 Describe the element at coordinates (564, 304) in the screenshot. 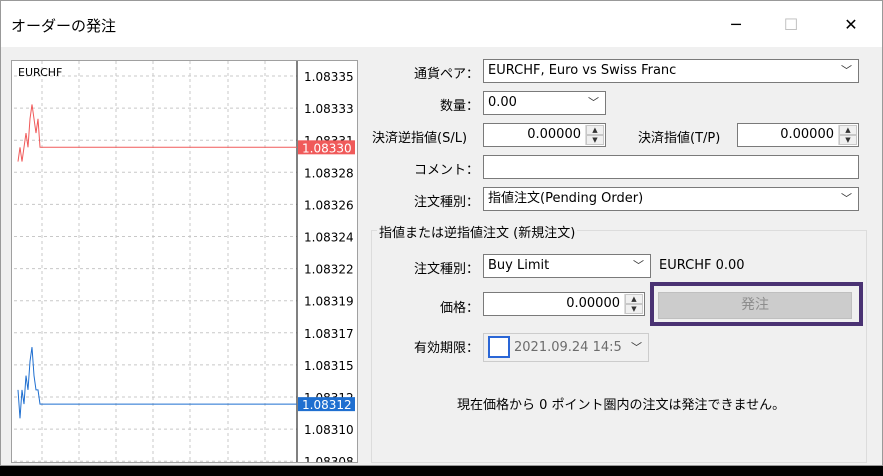

I see `price-input: 0.00000 ▲ ▼` at that location.